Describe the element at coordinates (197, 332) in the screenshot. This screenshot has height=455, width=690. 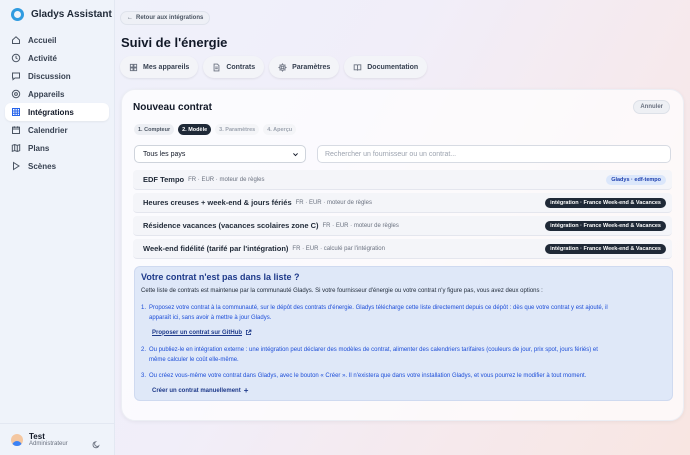
I see `github-link-label: Proposer un contrat sur GitHub` at that location.